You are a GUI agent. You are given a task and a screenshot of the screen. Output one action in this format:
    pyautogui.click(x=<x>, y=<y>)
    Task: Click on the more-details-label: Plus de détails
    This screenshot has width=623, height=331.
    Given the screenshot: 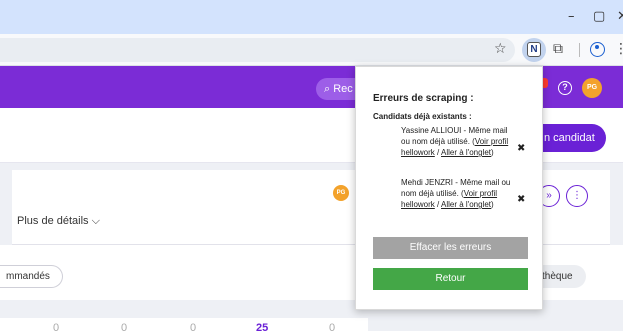 What is the action you would take?
    pyautogui.click(x=53, y=221)
    